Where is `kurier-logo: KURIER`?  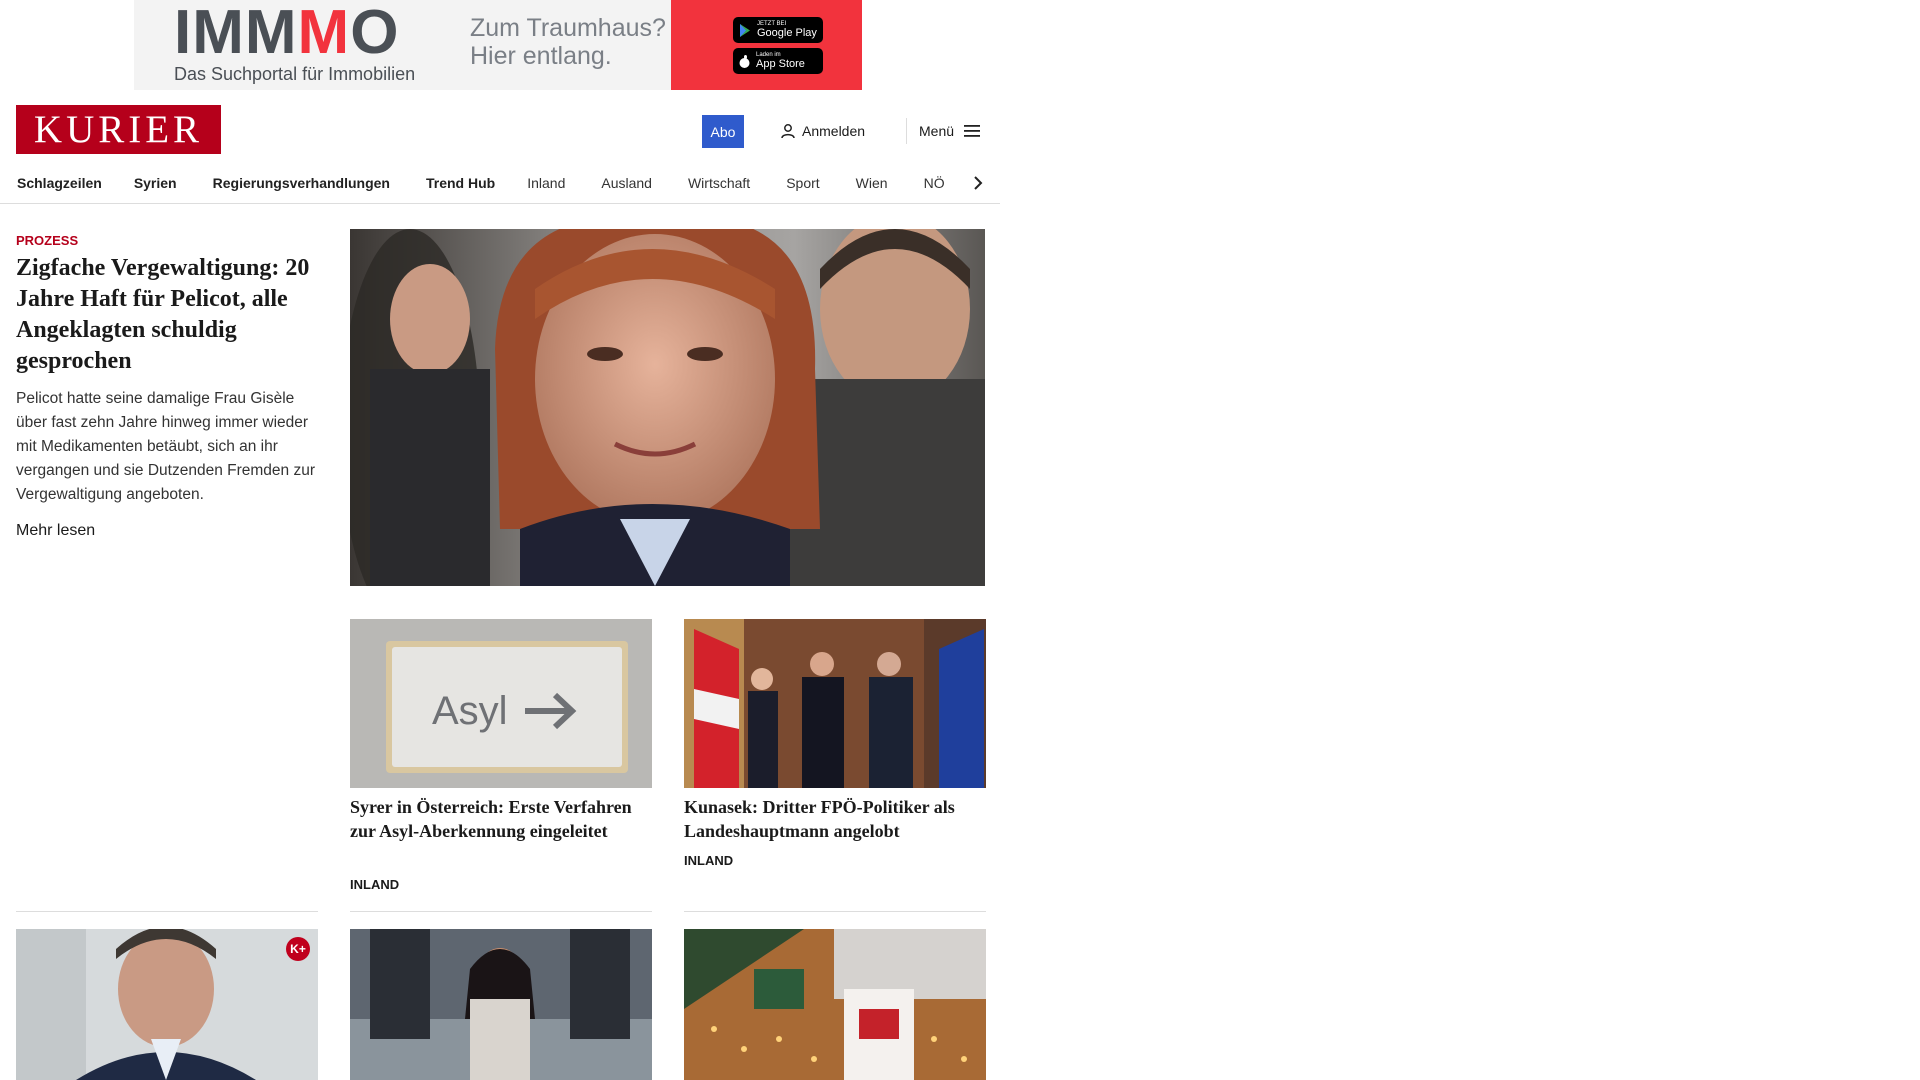
kurier-logo: KURIER is located at coordinates (118, 129).